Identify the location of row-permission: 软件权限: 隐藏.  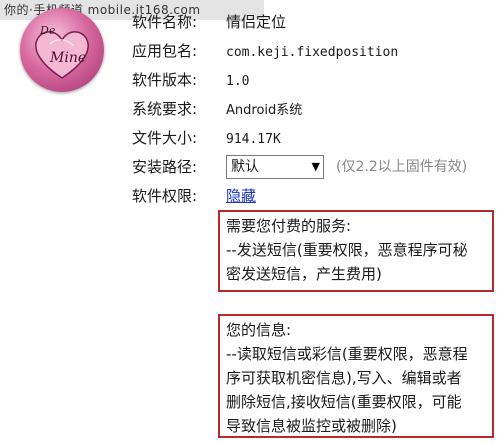
(194, 196).